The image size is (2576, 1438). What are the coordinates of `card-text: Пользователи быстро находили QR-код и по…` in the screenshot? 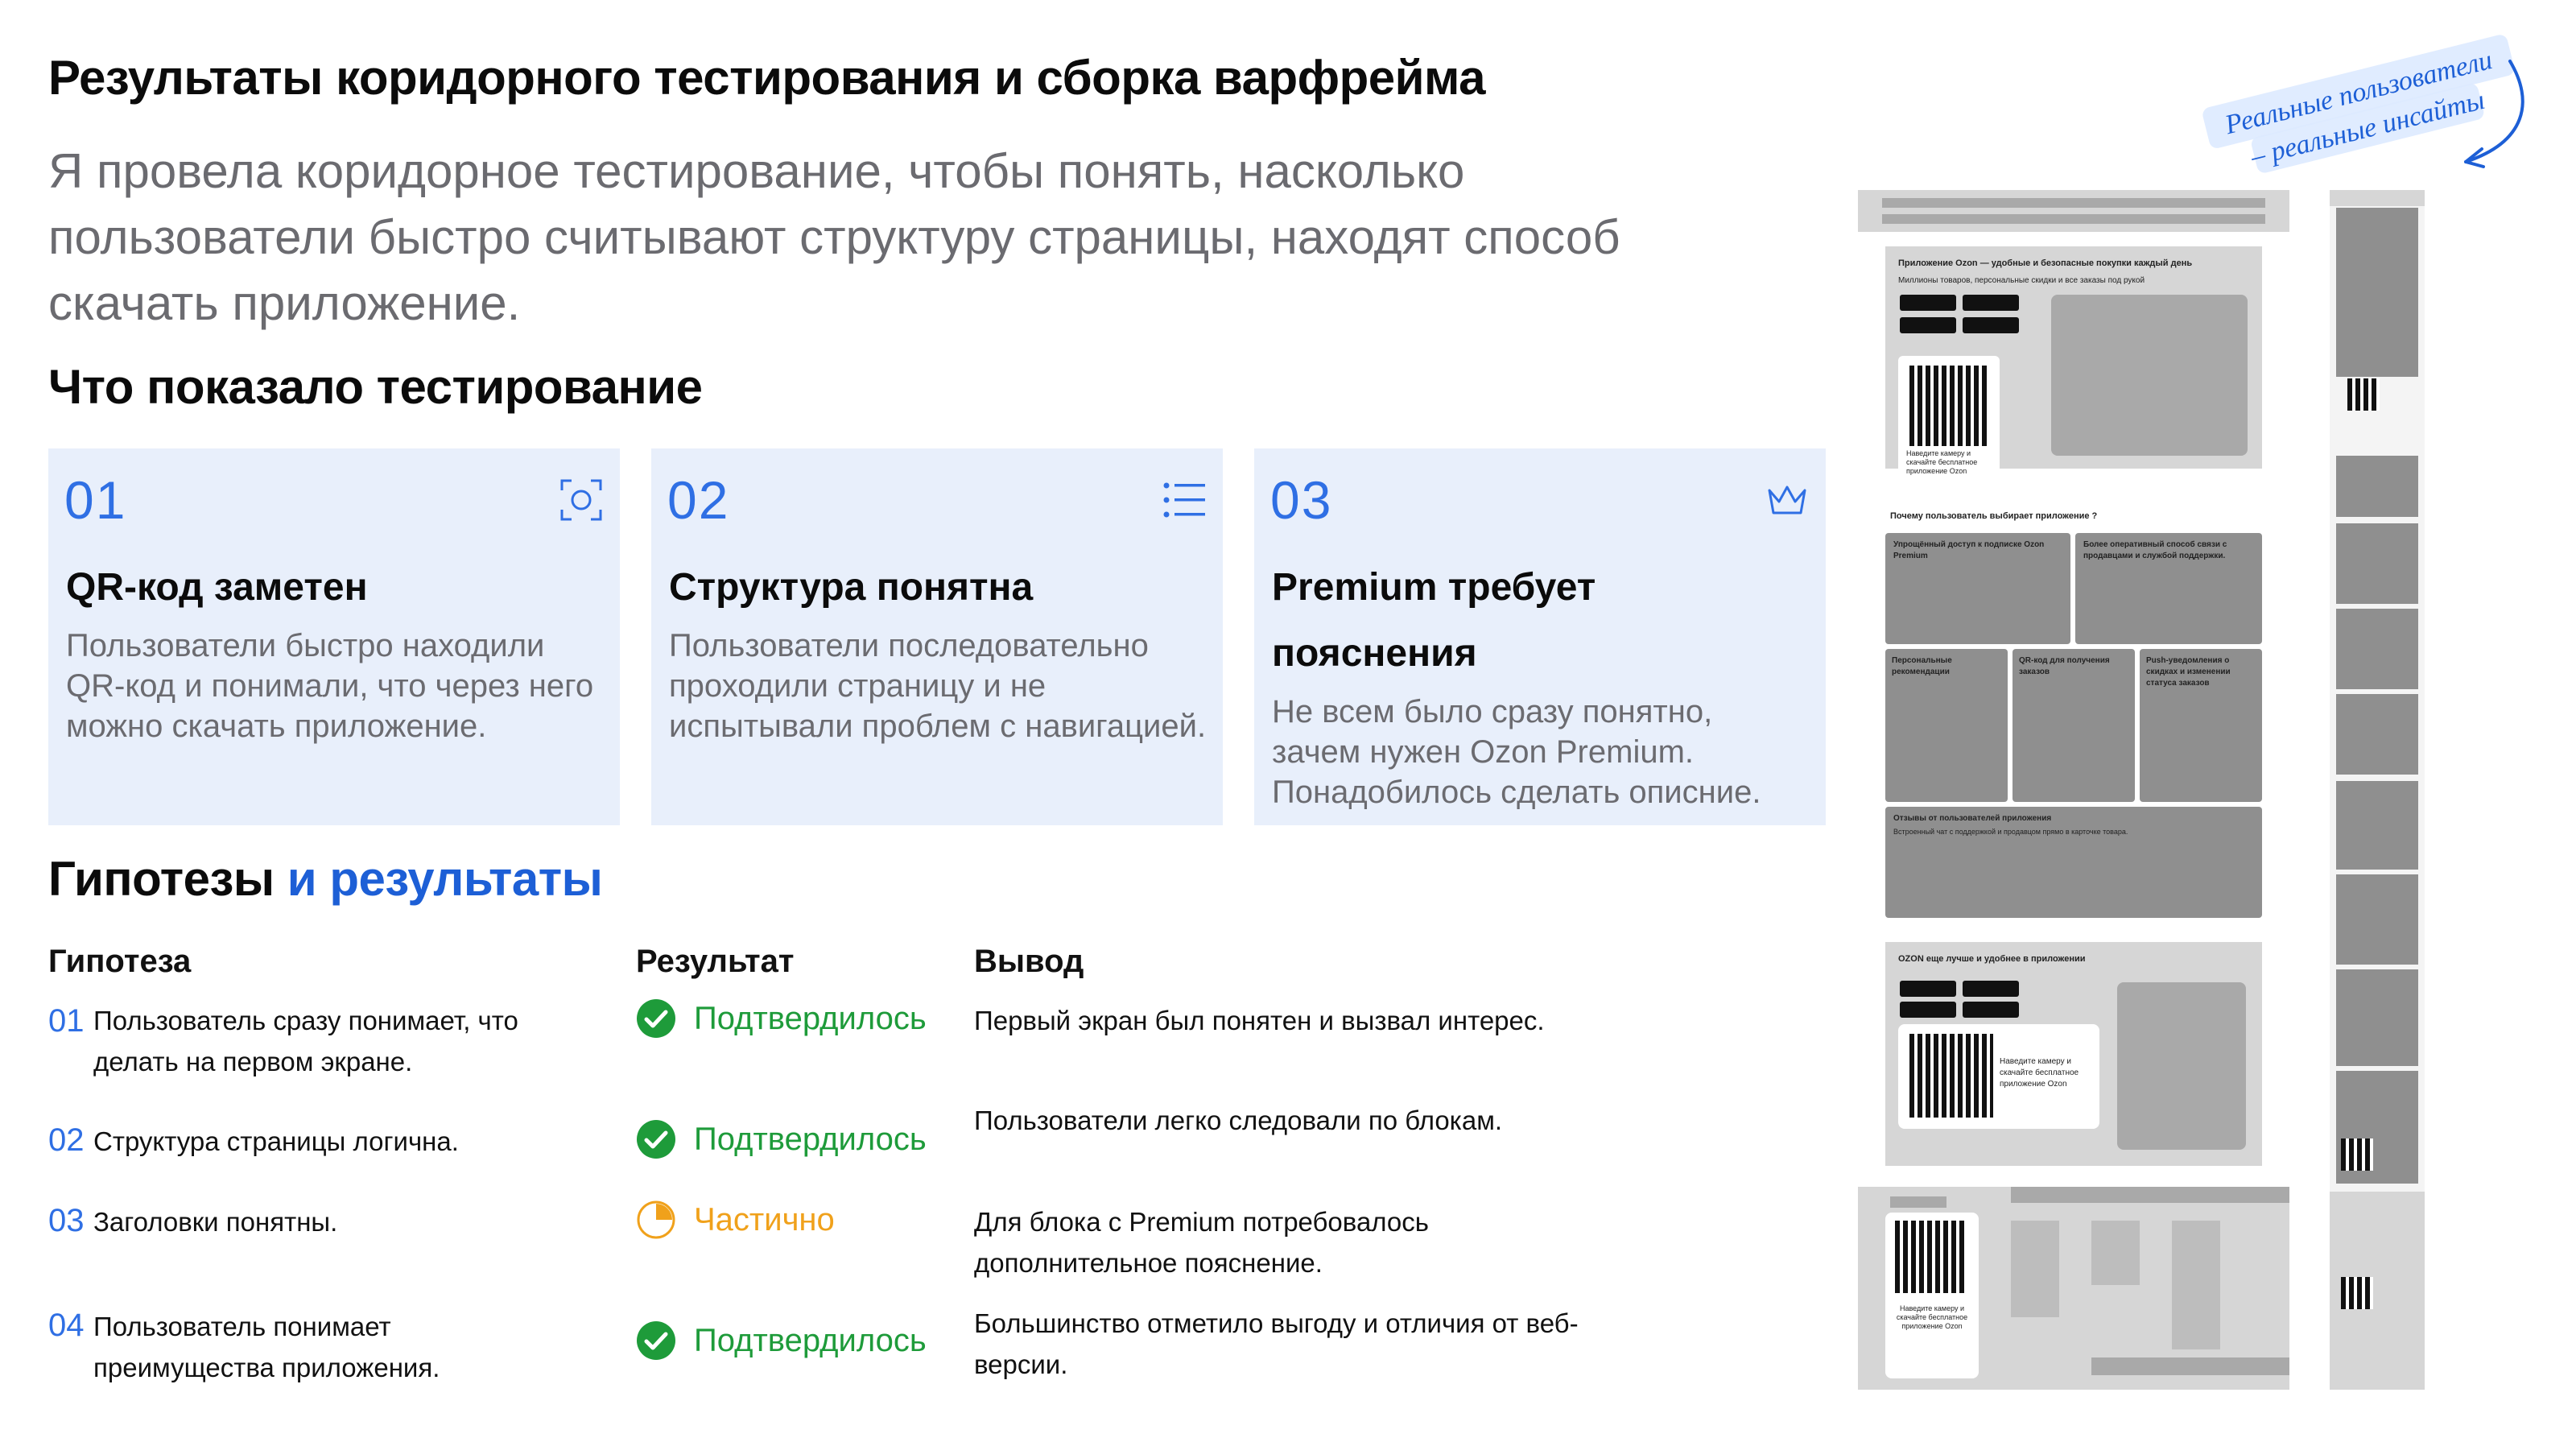 It's located at (330, 686).